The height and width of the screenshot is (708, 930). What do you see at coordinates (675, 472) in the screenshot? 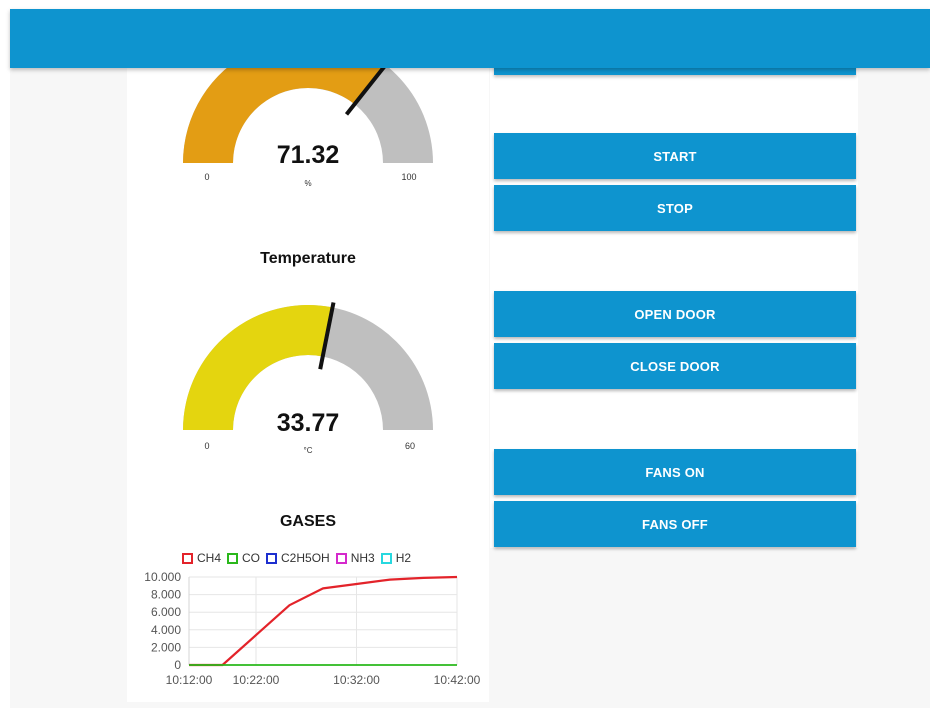
I see `fans-on-button: FANS ON` at bounding box center [675, 472].